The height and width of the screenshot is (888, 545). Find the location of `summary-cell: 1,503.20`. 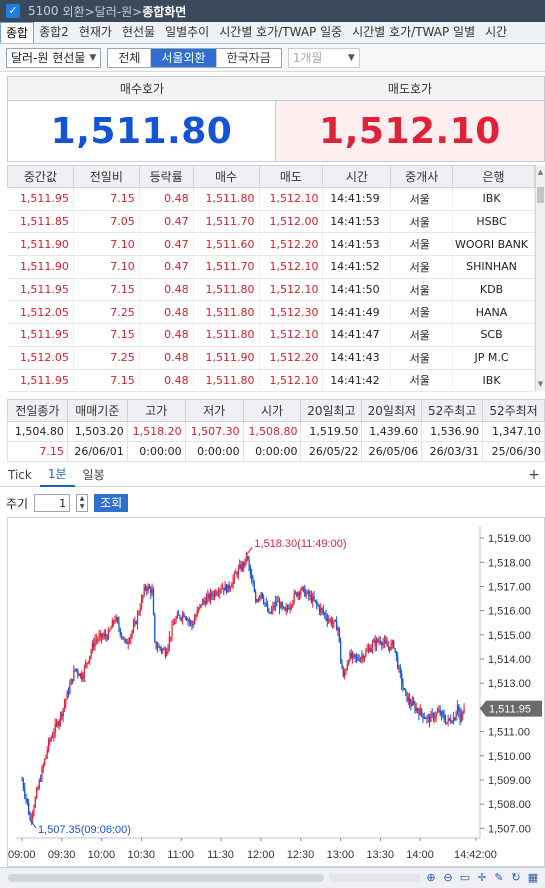

summary-cell: 1,503.20 is located at coordinates (97, 431).